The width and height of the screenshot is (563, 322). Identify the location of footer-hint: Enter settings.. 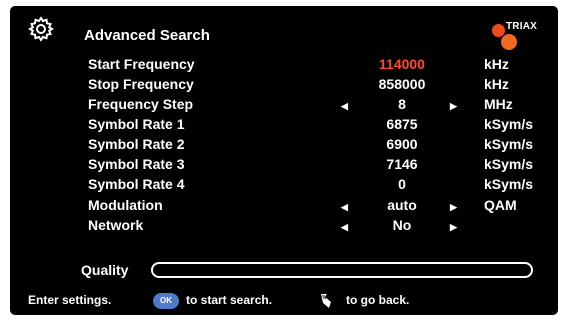
(70, 300).